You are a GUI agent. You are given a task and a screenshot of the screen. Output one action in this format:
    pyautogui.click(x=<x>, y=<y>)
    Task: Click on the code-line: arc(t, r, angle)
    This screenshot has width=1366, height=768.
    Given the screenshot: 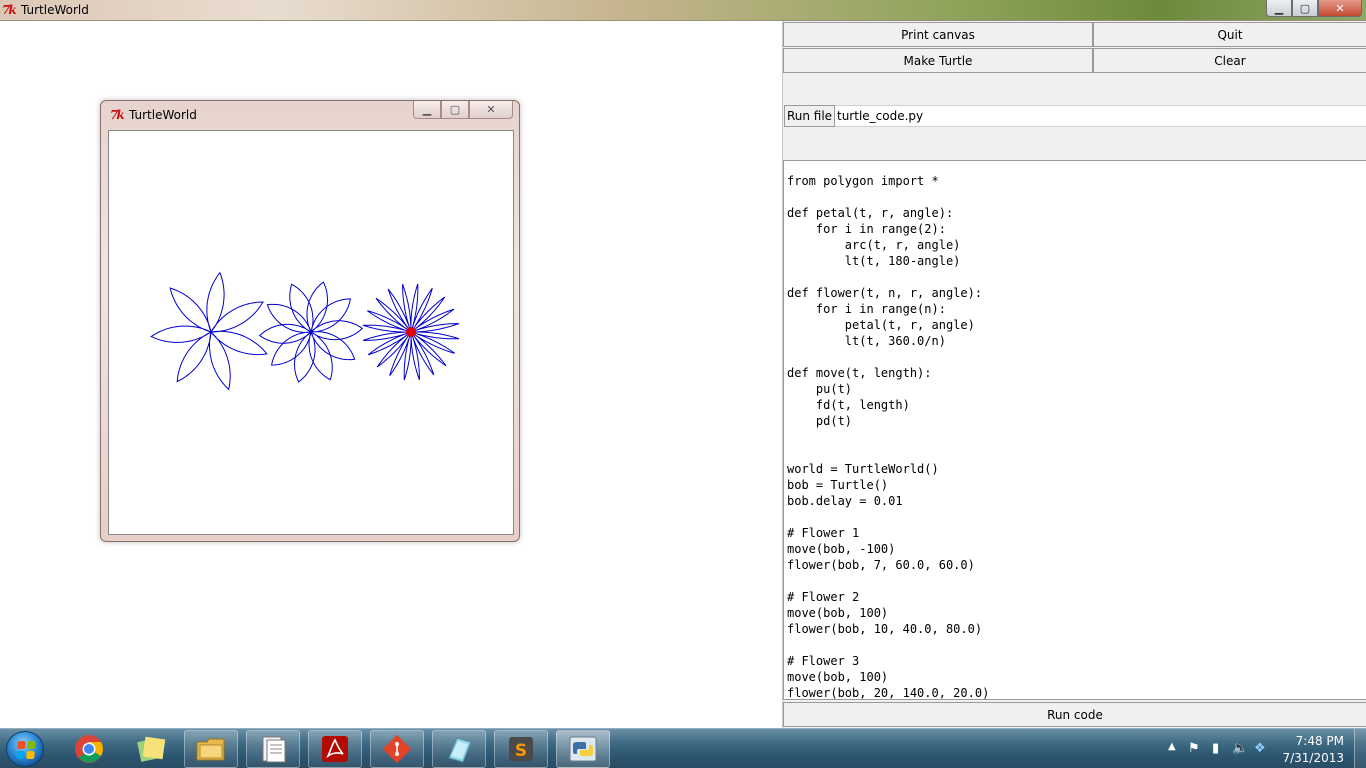 What is the action you would take?
    pyautogui.click(x=874, y=245)
    